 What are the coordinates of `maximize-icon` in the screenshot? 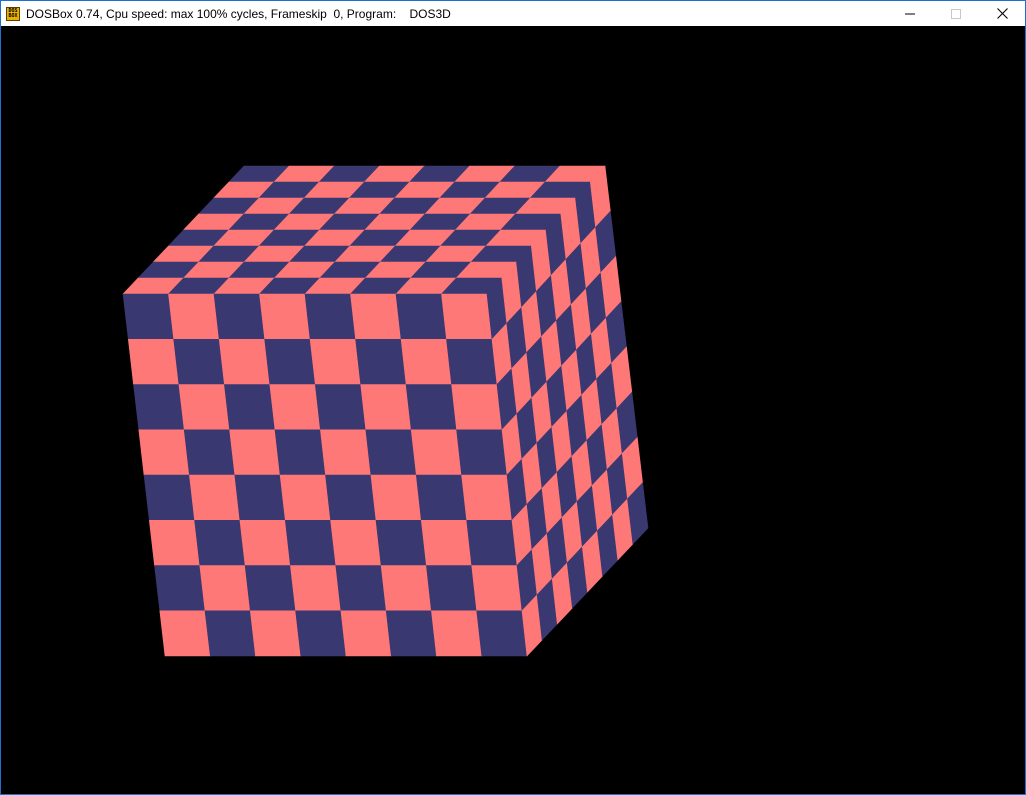 It's located at (956, 13).